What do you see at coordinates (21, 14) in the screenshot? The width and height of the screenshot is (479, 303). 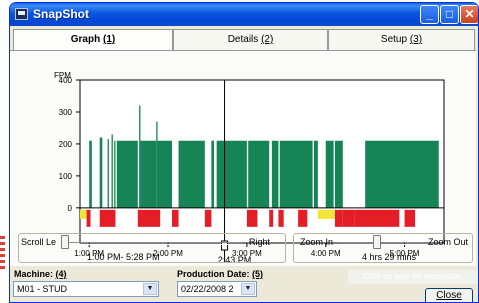 I see `app-icon` at bounding box center [21, 14].